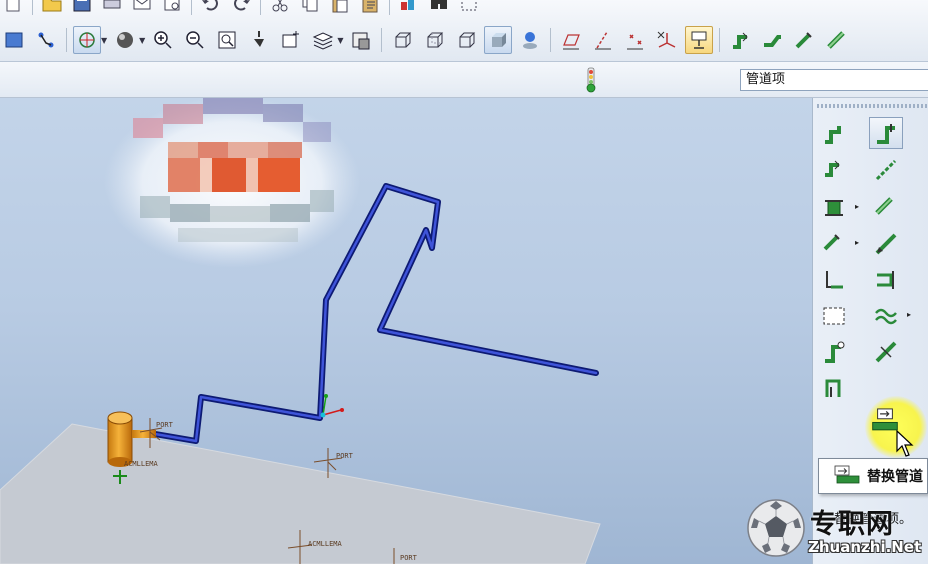 Image resolution: width=928 pixels, height=564 pixels. I want to click on window-icon, so click(14, 40).